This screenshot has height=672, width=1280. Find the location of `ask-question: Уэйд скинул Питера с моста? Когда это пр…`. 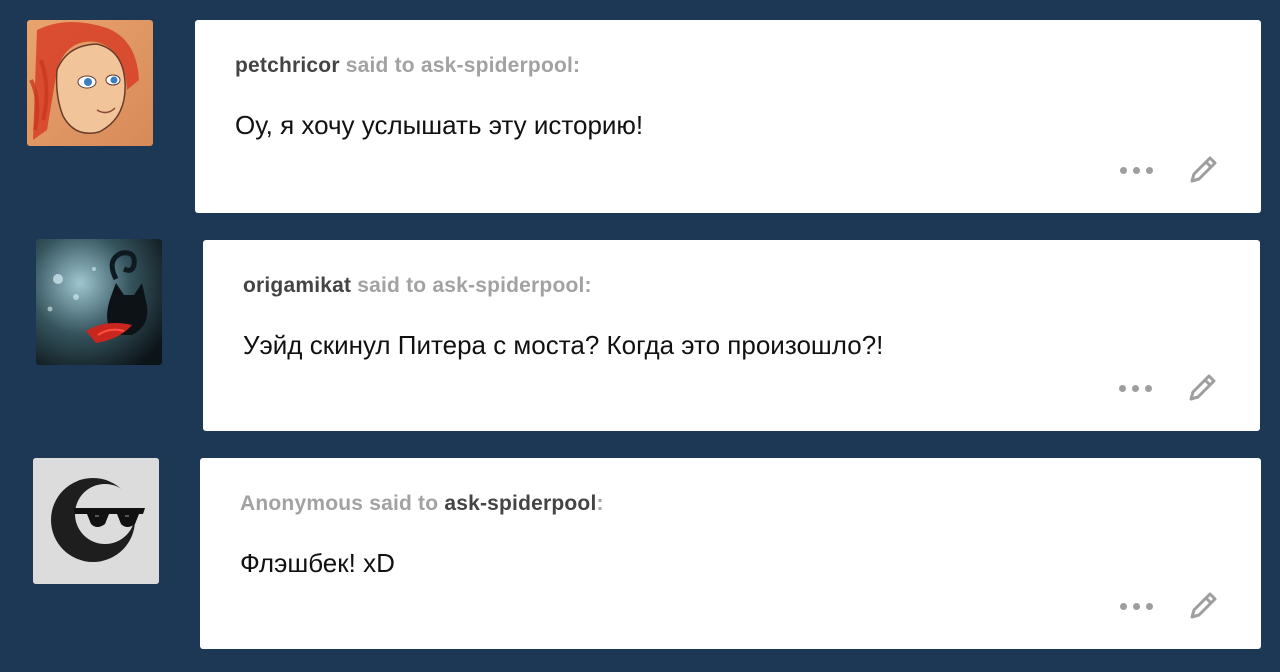

ask-question: Уэйд скинул Питера с моста? Когда это пр… is located at coordinates (563, 345).